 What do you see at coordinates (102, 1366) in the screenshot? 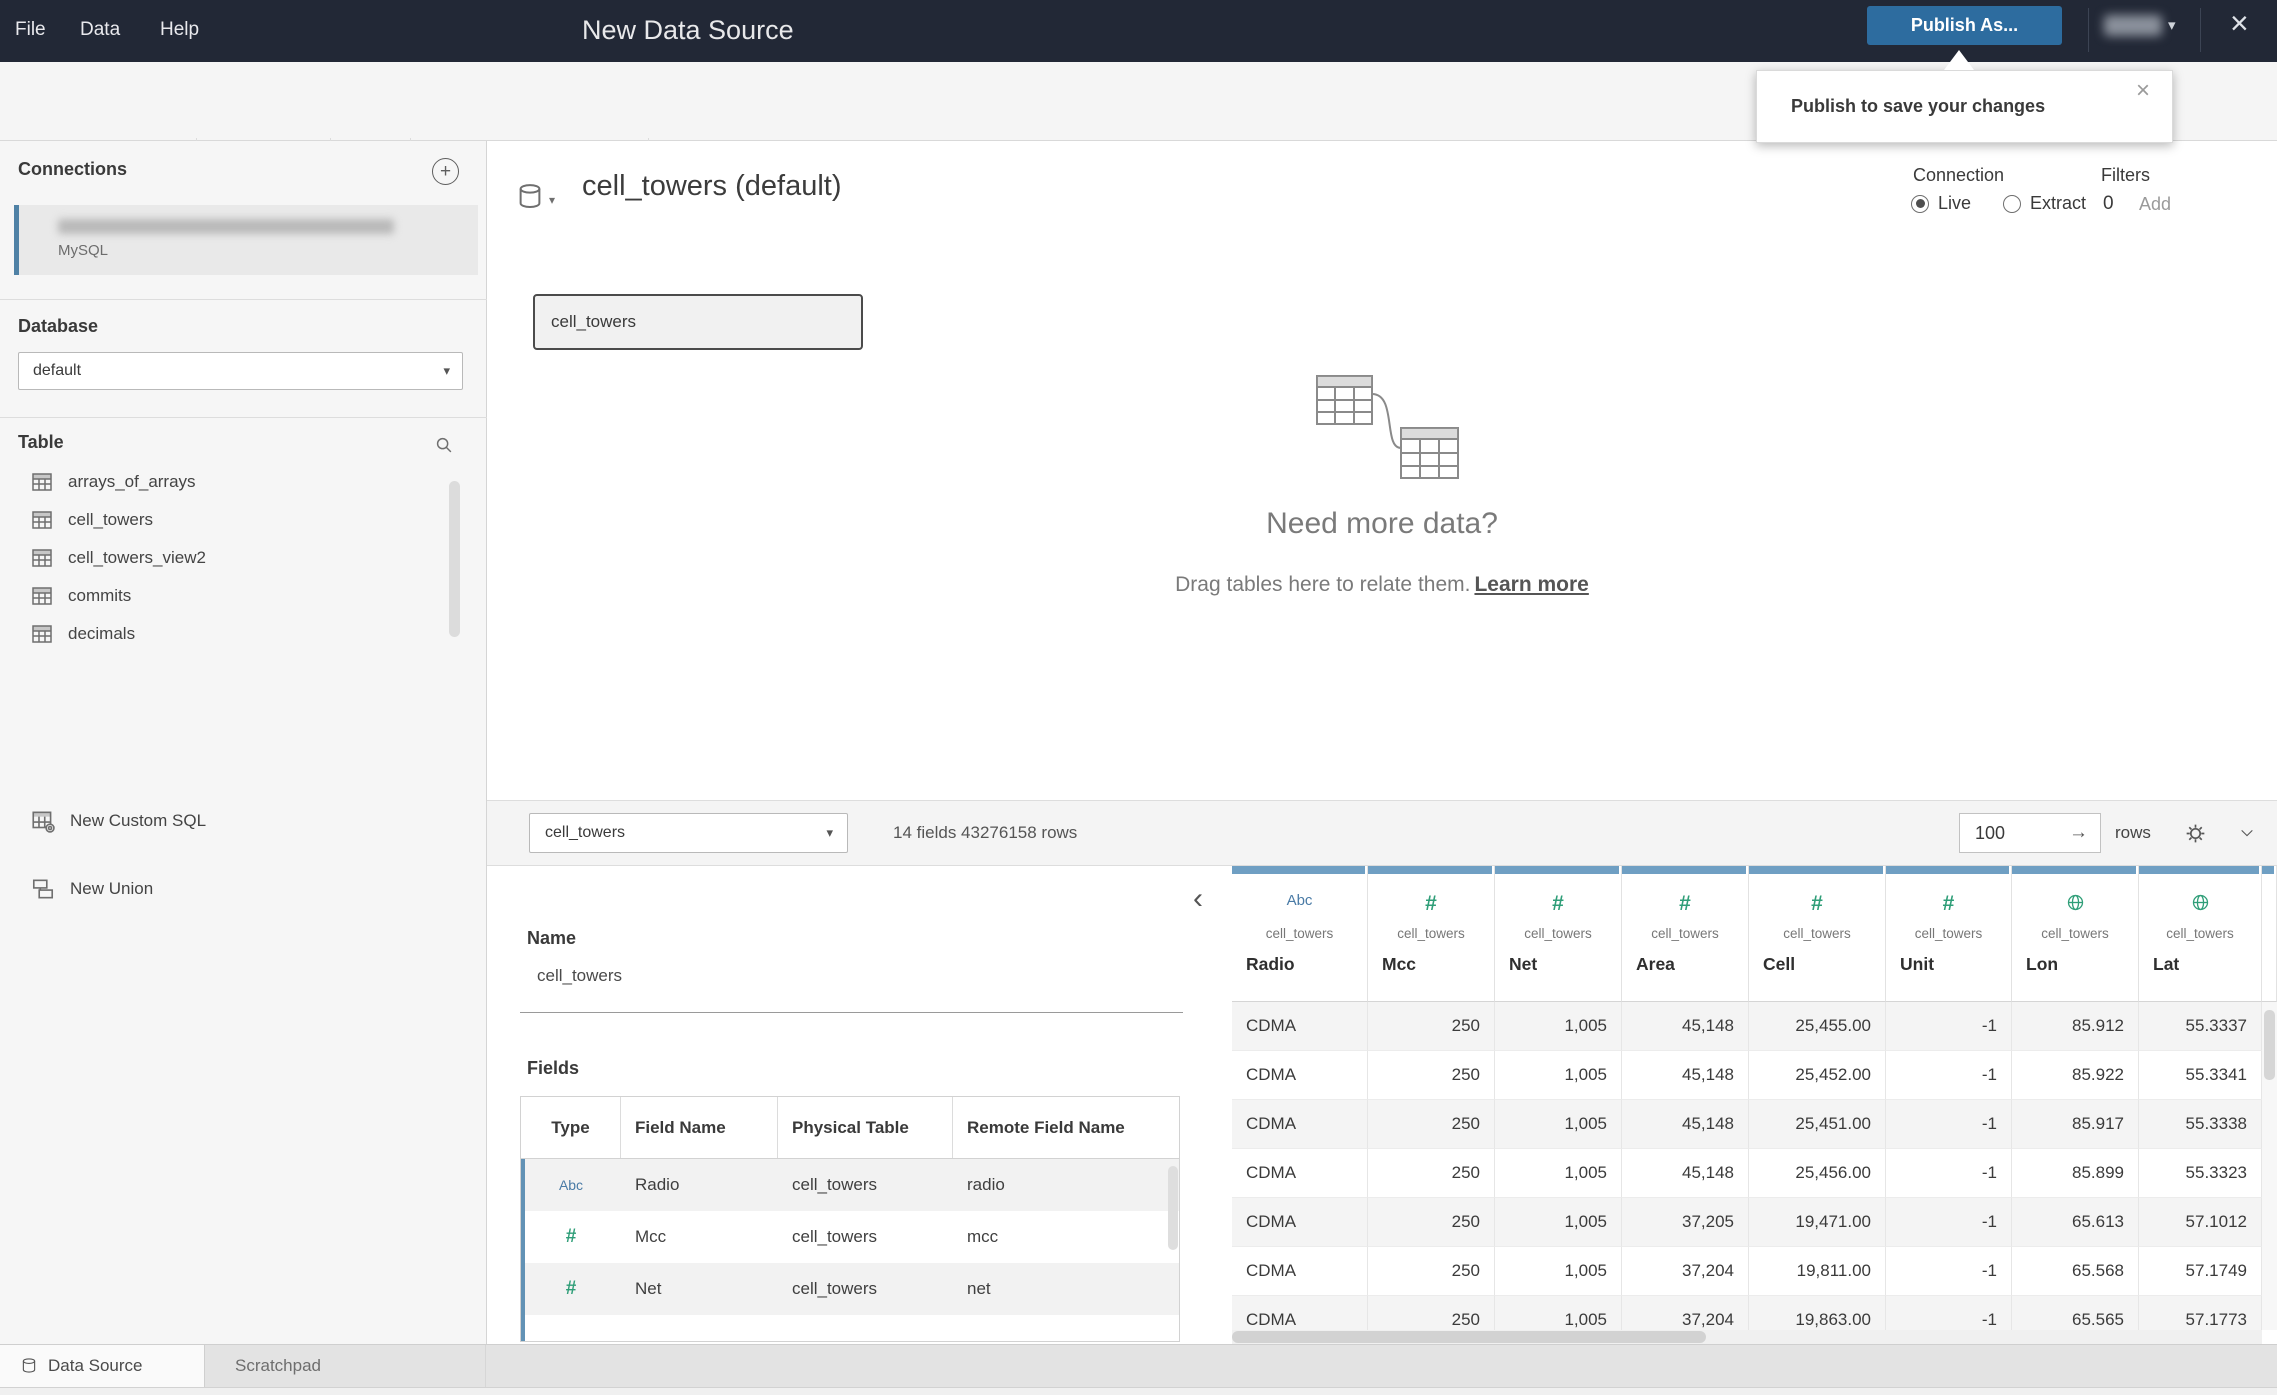
I see `tab-data-source: Data Source` at bounding box center [102, 1366].